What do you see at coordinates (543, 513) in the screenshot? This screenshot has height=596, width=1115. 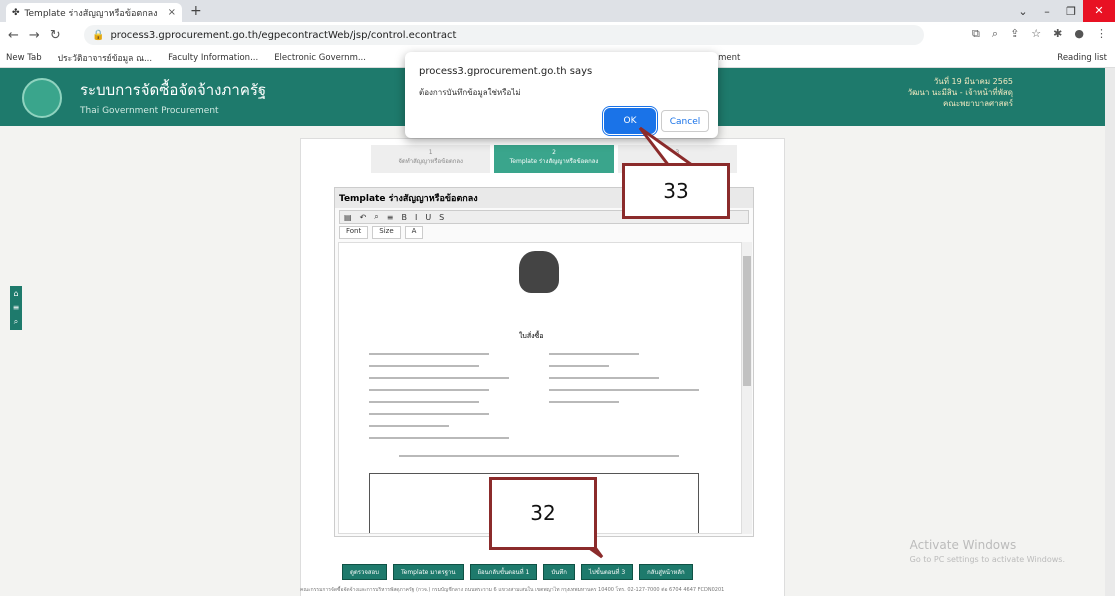 I see `callout-32: 32` at bounding box center [543, 513].